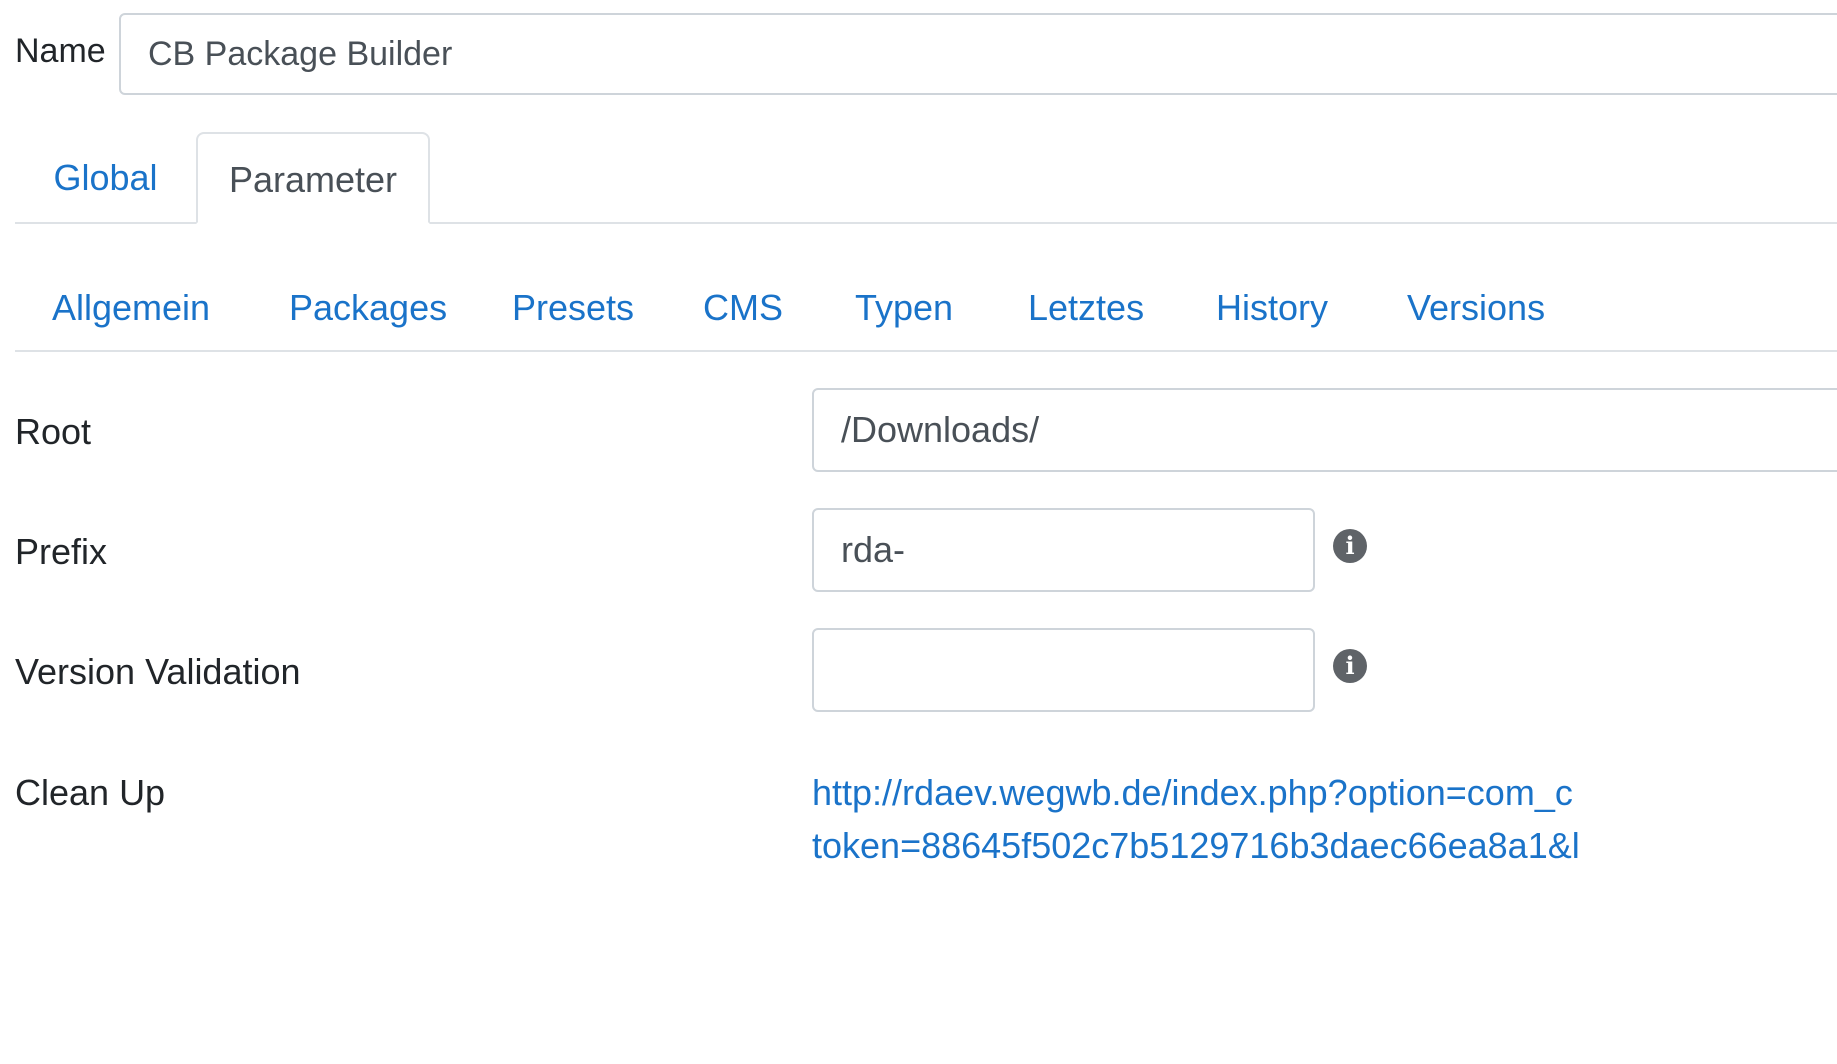 This screenshot has width=1837, height=1064. Describe the element at coordinates (1063, 550) in the screenshot. I see `prefix-input` at that location.